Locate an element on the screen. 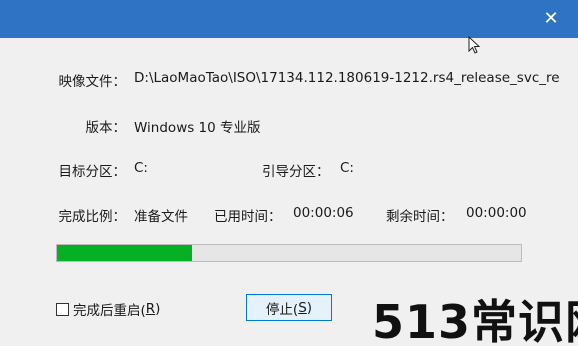 The width and height of the screenshot is (578, 346). restart-checkbox-label-end: ) is located at coordinates (158, 309).